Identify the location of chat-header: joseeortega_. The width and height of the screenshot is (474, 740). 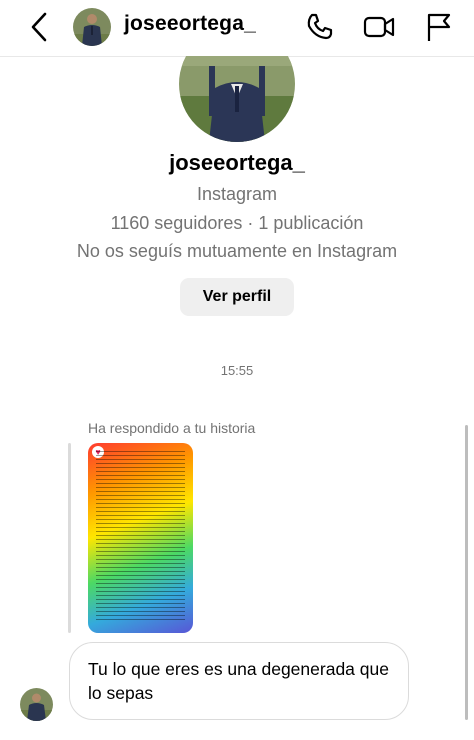
(237, 28).